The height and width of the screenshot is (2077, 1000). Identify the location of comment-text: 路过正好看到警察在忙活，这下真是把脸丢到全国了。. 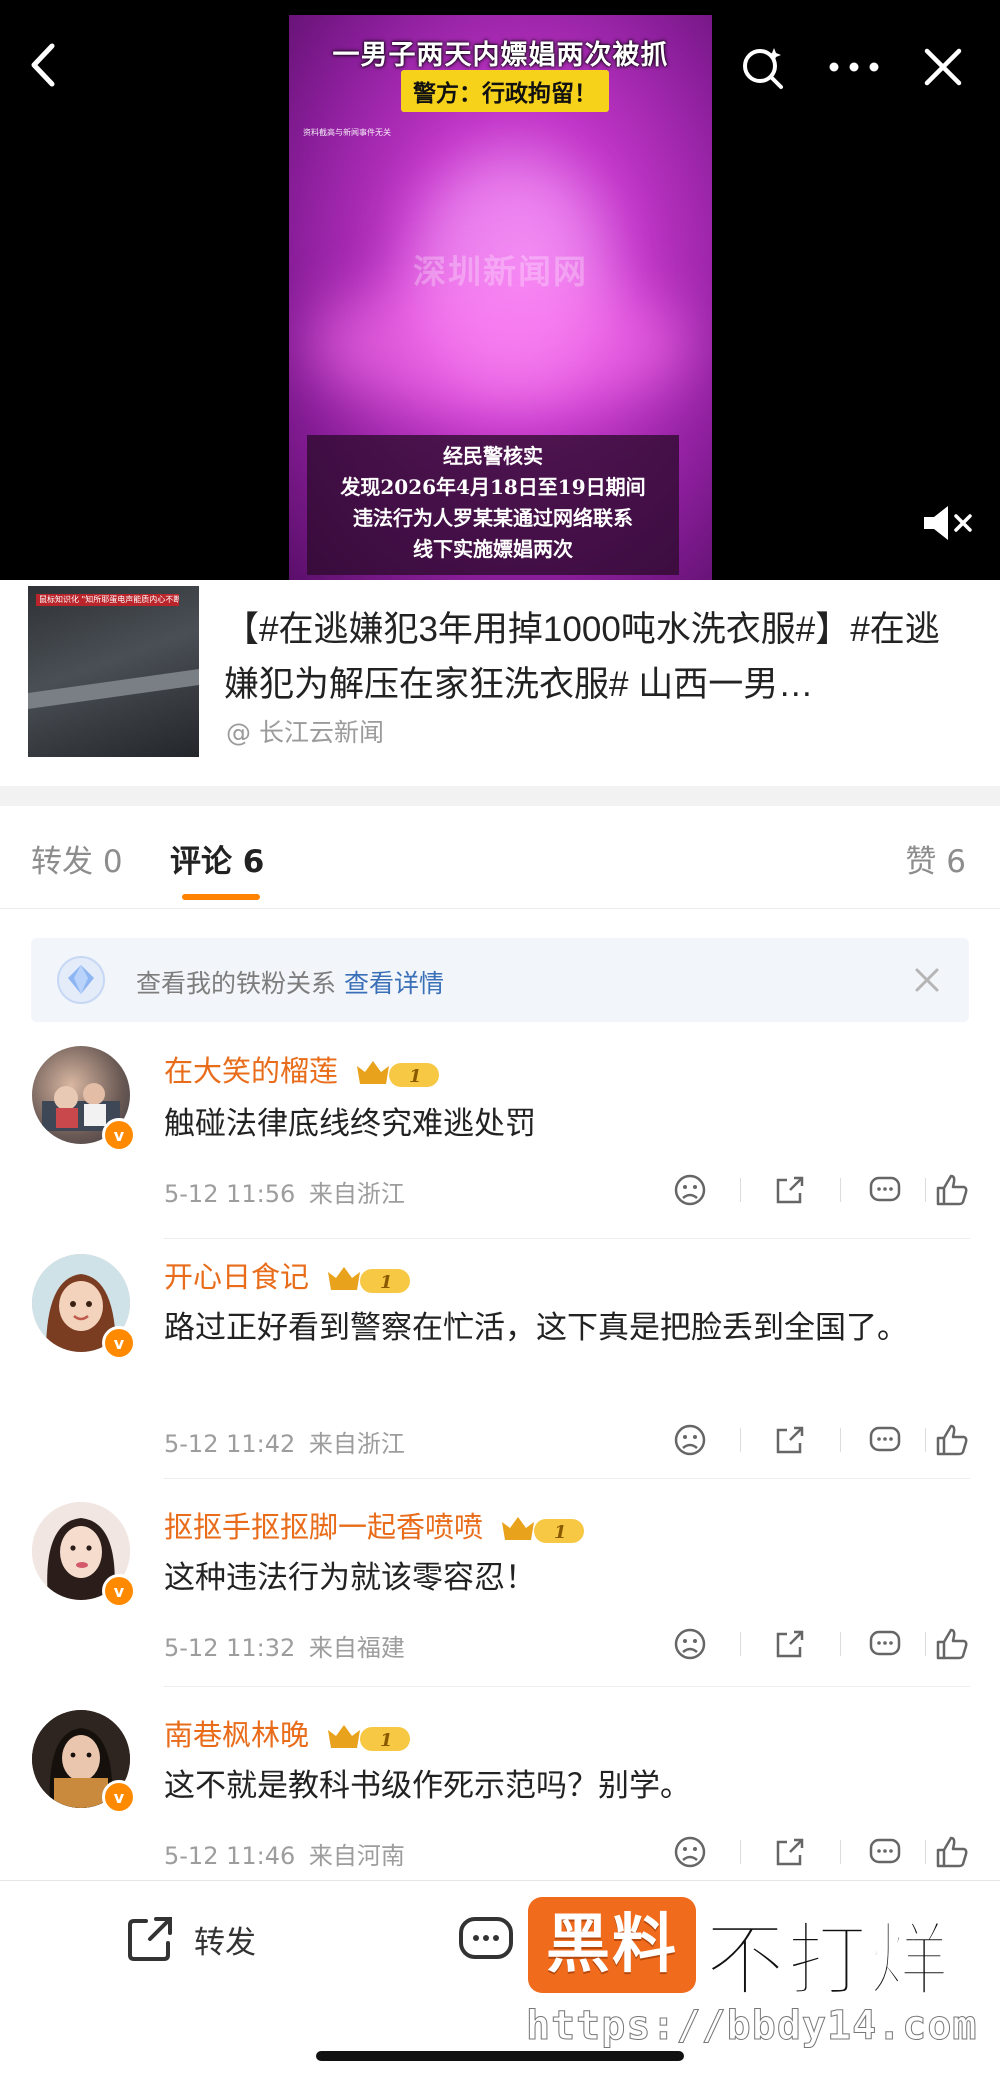
(536, 1328).